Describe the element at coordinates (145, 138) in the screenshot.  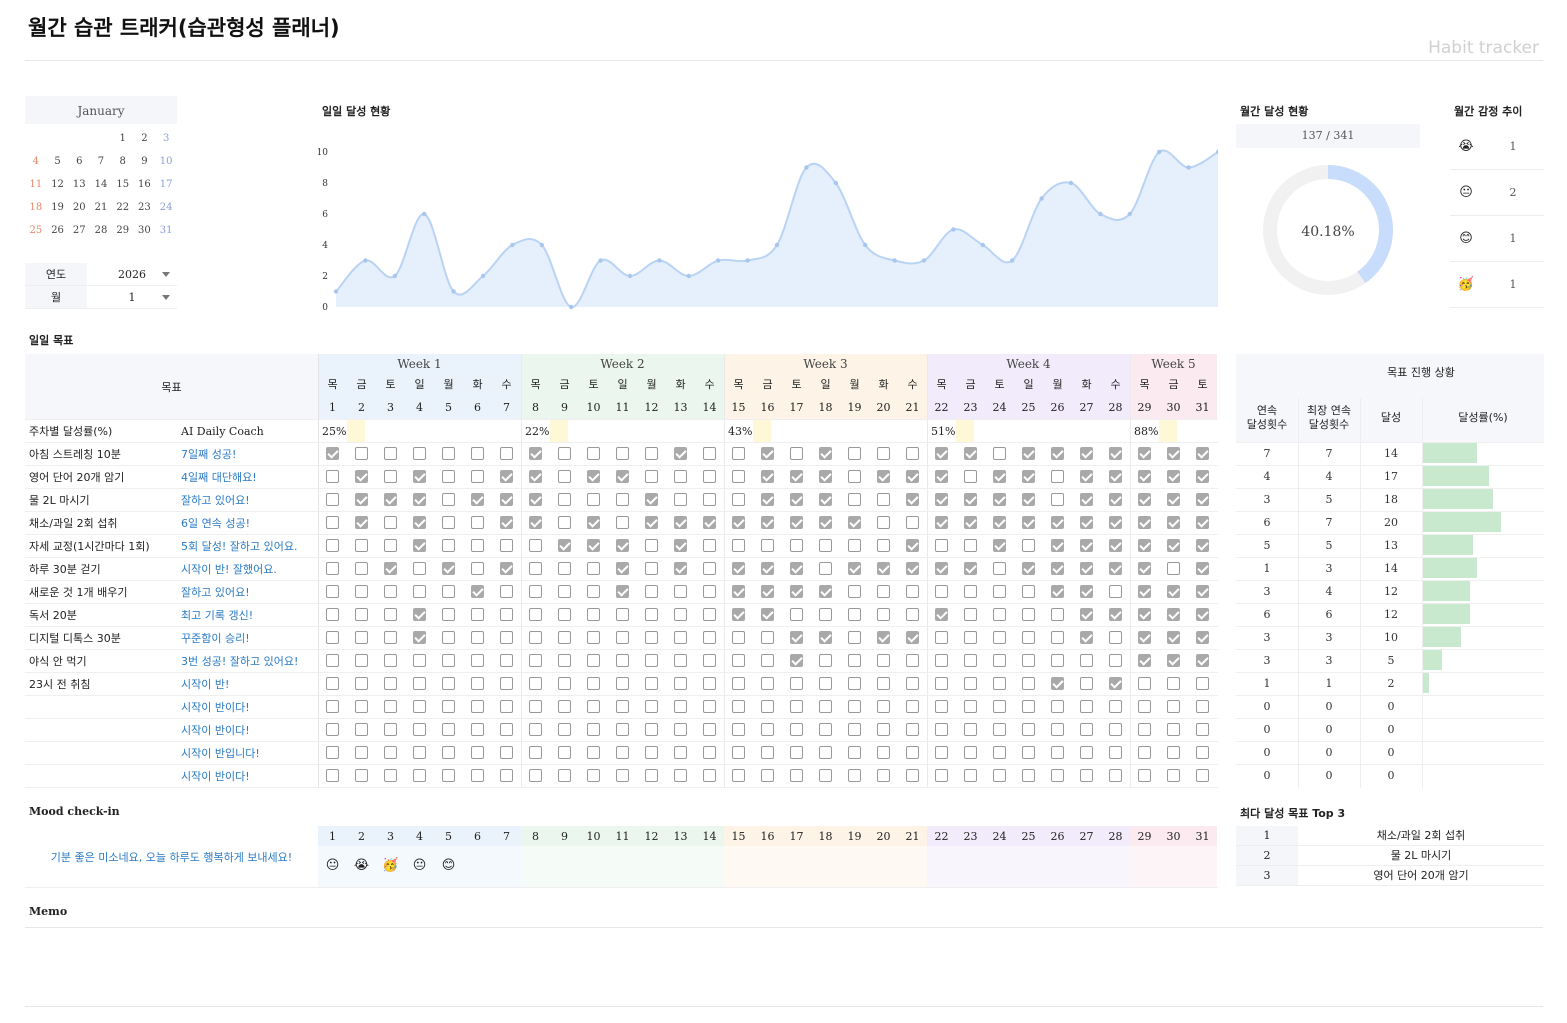
I see `calendar-day: 2` at that location.